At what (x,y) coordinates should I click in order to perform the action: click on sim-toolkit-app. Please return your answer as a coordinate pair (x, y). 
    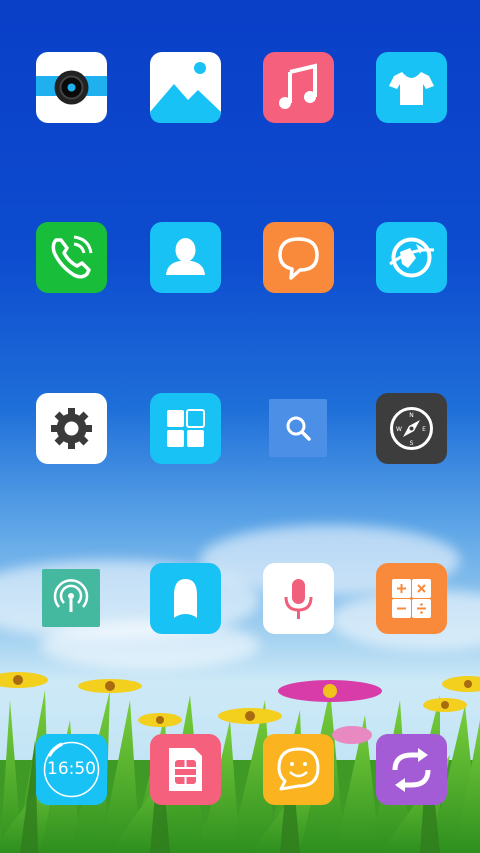
    Looking at the image, I should click on (185, 769).